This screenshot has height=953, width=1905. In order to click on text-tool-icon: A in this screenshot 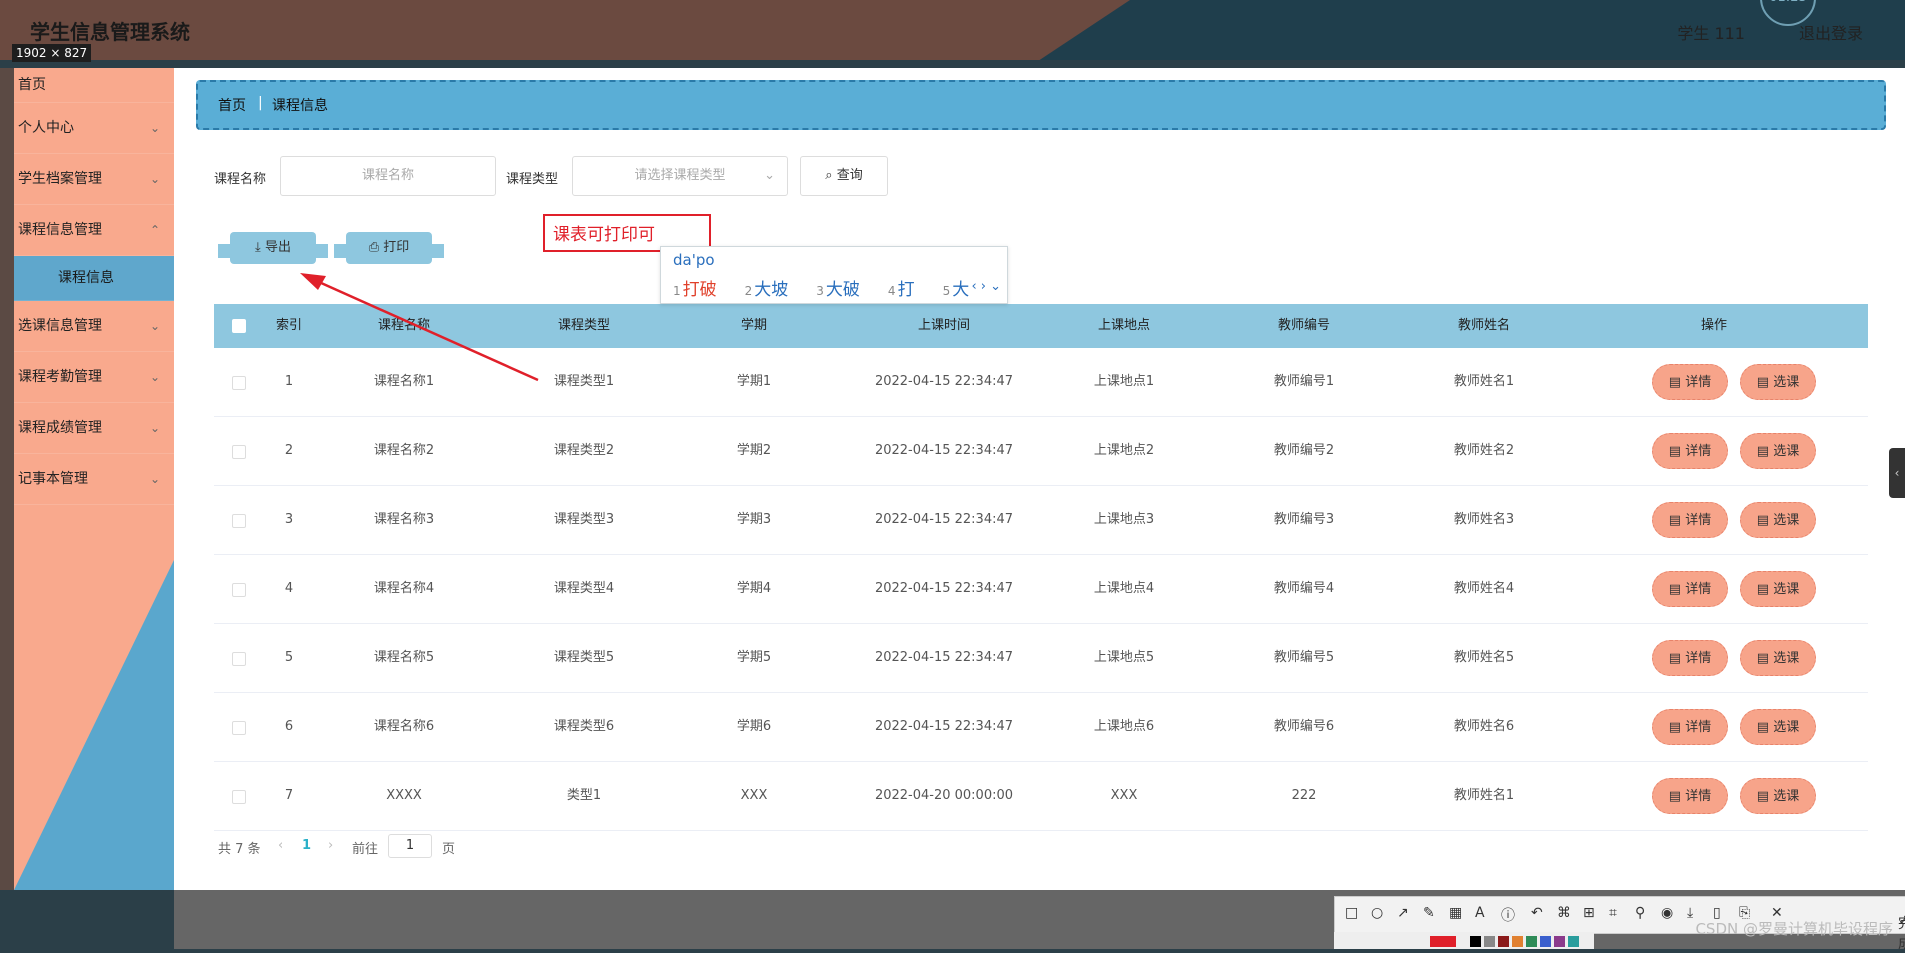, I will do `click(1480, 913)`.